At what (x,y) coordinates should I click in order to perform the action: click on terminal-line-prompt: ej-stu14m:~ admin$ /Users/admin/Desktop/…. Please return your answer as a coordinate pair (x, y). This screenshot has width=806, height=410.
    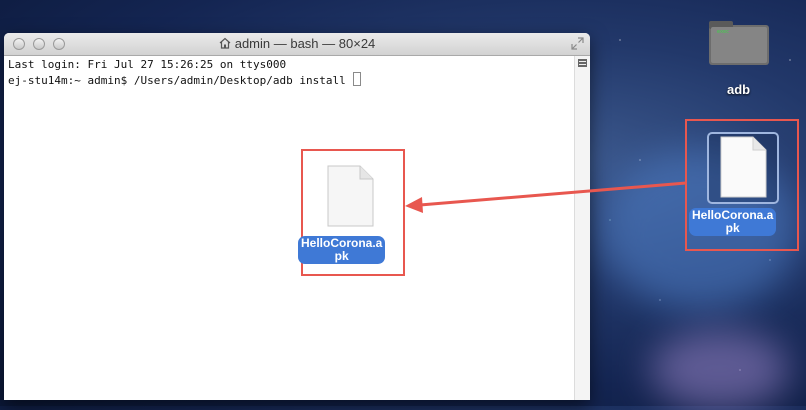
    Looking at the image, I should click on (289, 80).